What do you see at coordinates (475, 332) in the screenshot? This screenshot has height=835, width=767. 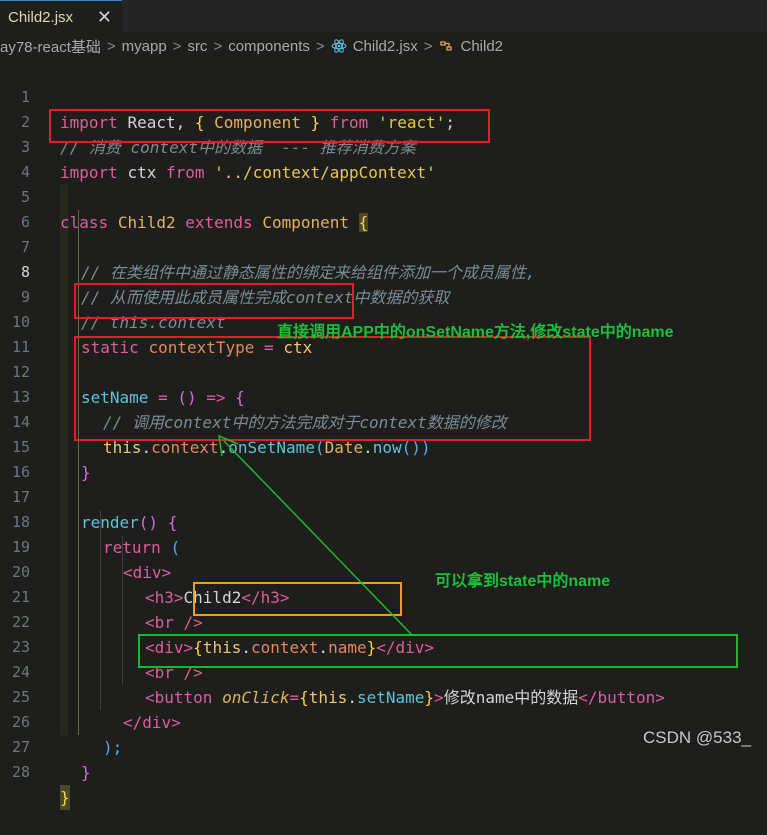 I see `annotation-label-onsetname: 直接调用APP中的onSetName方法,修改state中的name` at bounding box center [475, 332].